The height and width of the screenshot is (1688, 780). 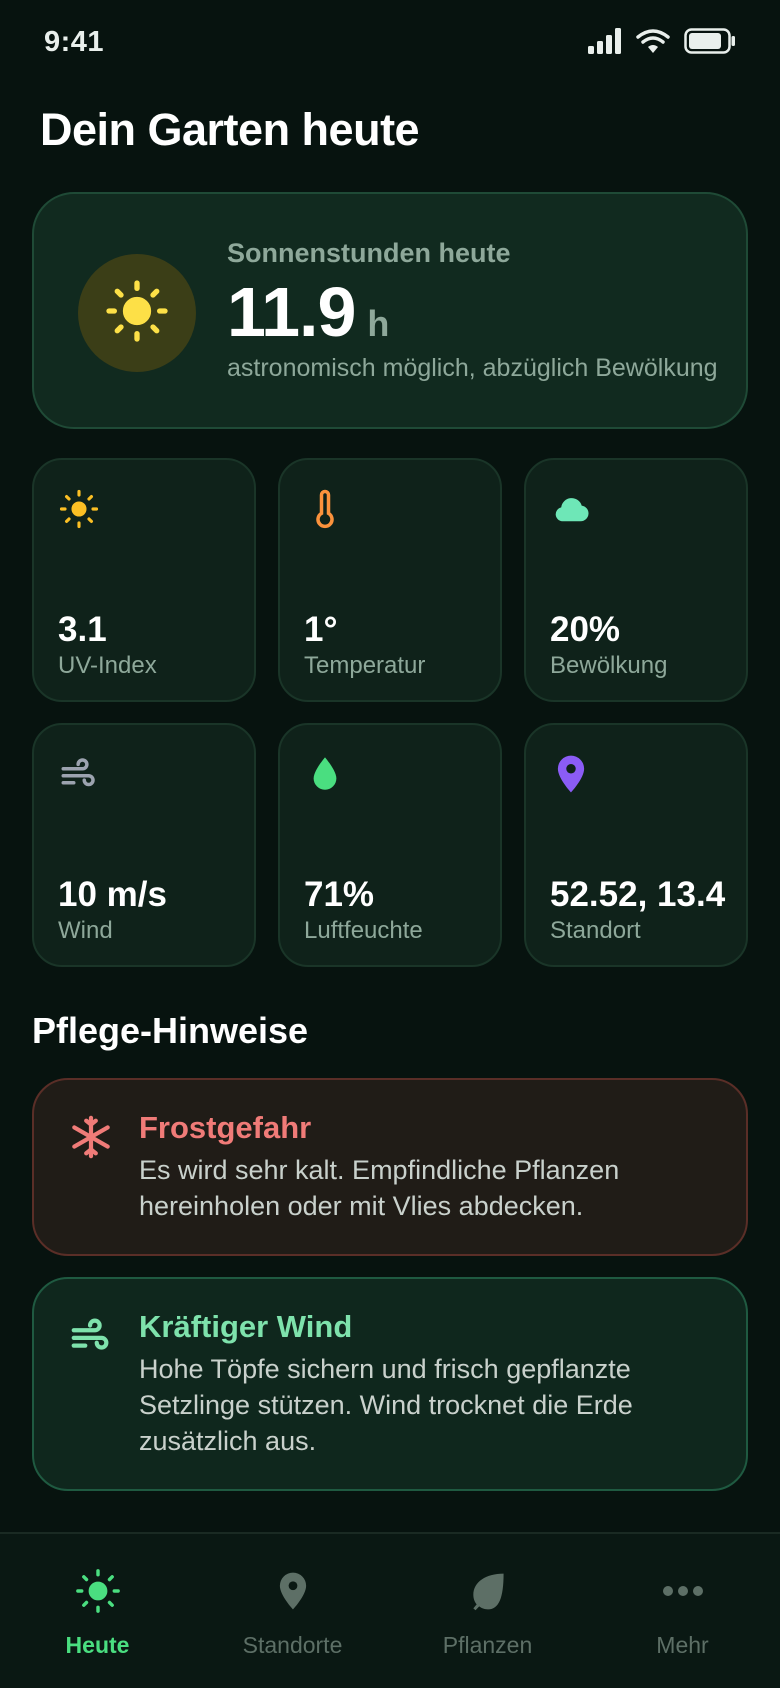 I want to click on stat-tile-wind: 10 m/s Wind, so click(x=144, y=845).